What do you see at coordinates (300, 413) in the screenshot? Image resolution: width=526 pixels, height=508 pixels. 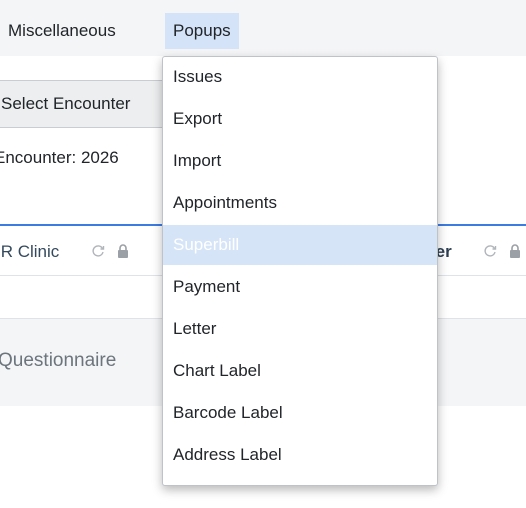 I see `menu-item-barcode-label: Barcode Label` at bounding box center [300, 413].